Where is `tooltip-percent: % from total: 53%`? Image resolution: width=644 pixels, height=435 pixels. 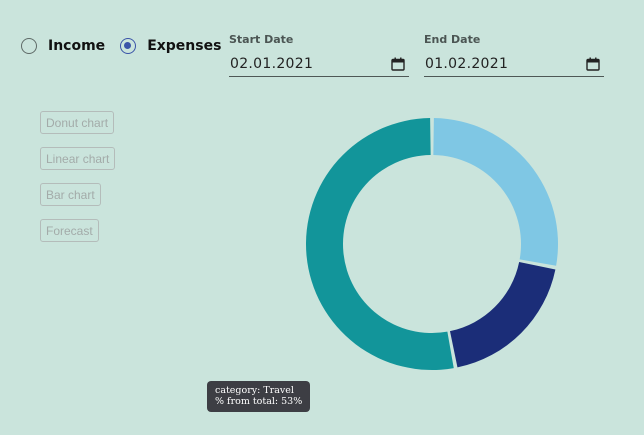
tooltip-percent: % from total: 53% is located at coordinates (259, 401).